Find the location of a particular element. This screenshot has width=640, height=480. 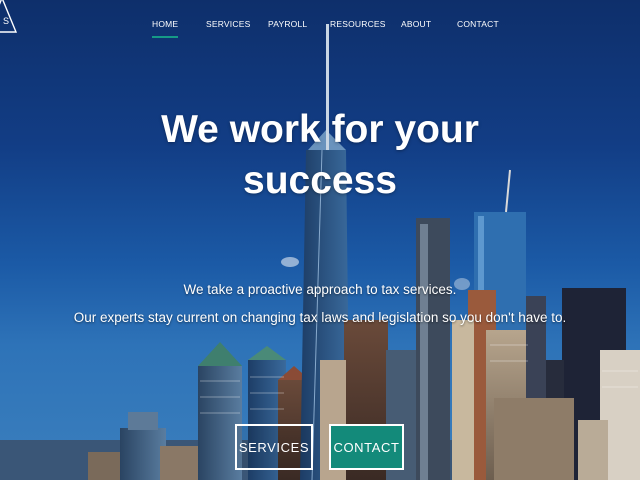

contact-button: CONTACT is located at coordinates (366, 447).